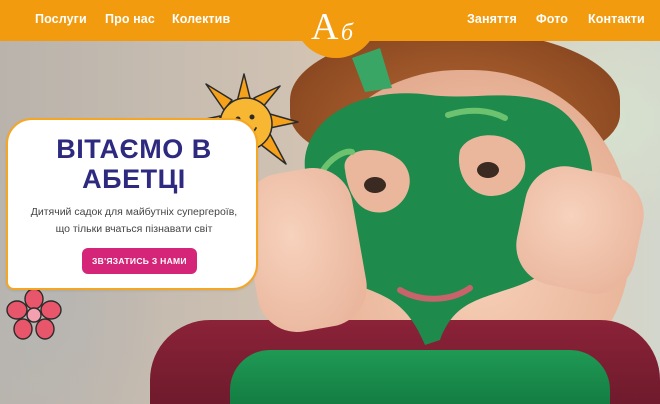 The height and width of the screenshot is (404, 660). What do you see at coordinates (201, 19) in the screenshot?
I see `nav-link-team: Колектив` at bounding box center [201, 19].